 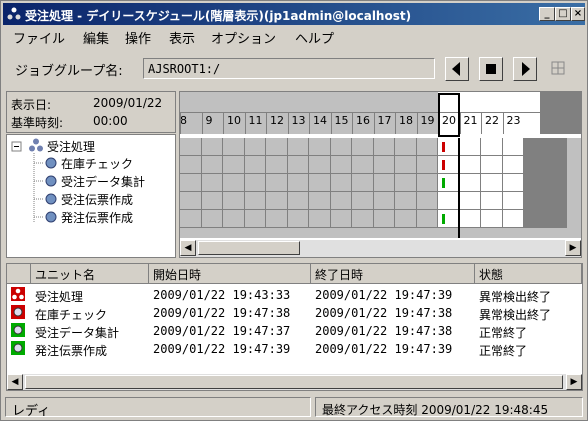 I want to click on menu-help: ヘルプ, so click(x=314, y=37).